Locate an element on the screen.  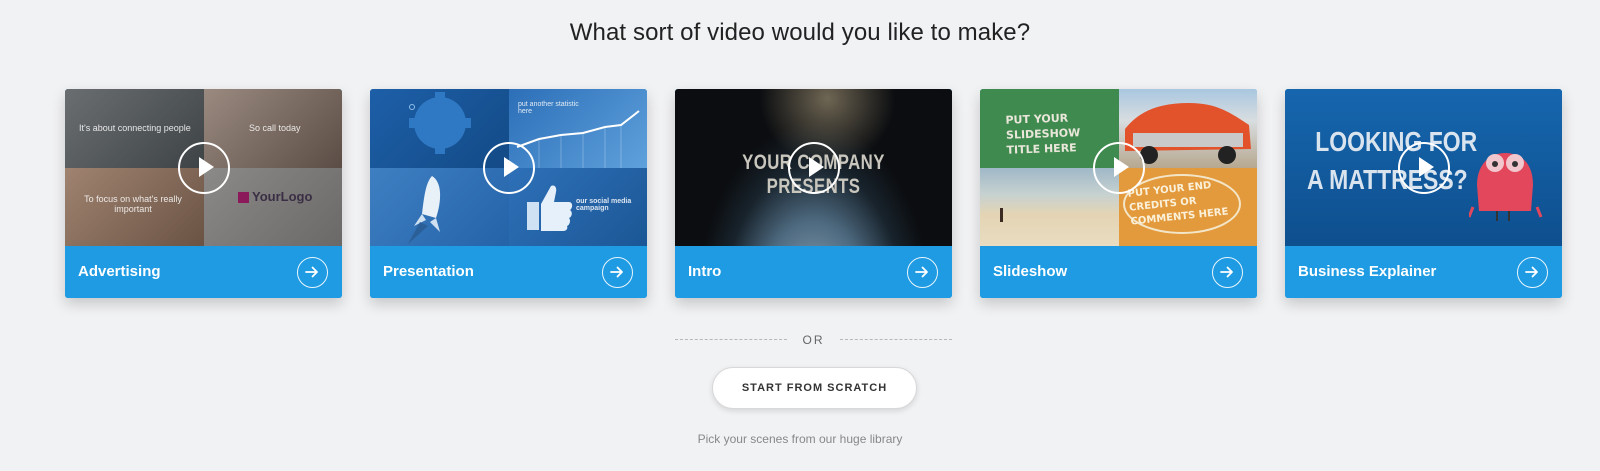
thumb-line: LOOKING FOR is located at coordinates (1396, 141).